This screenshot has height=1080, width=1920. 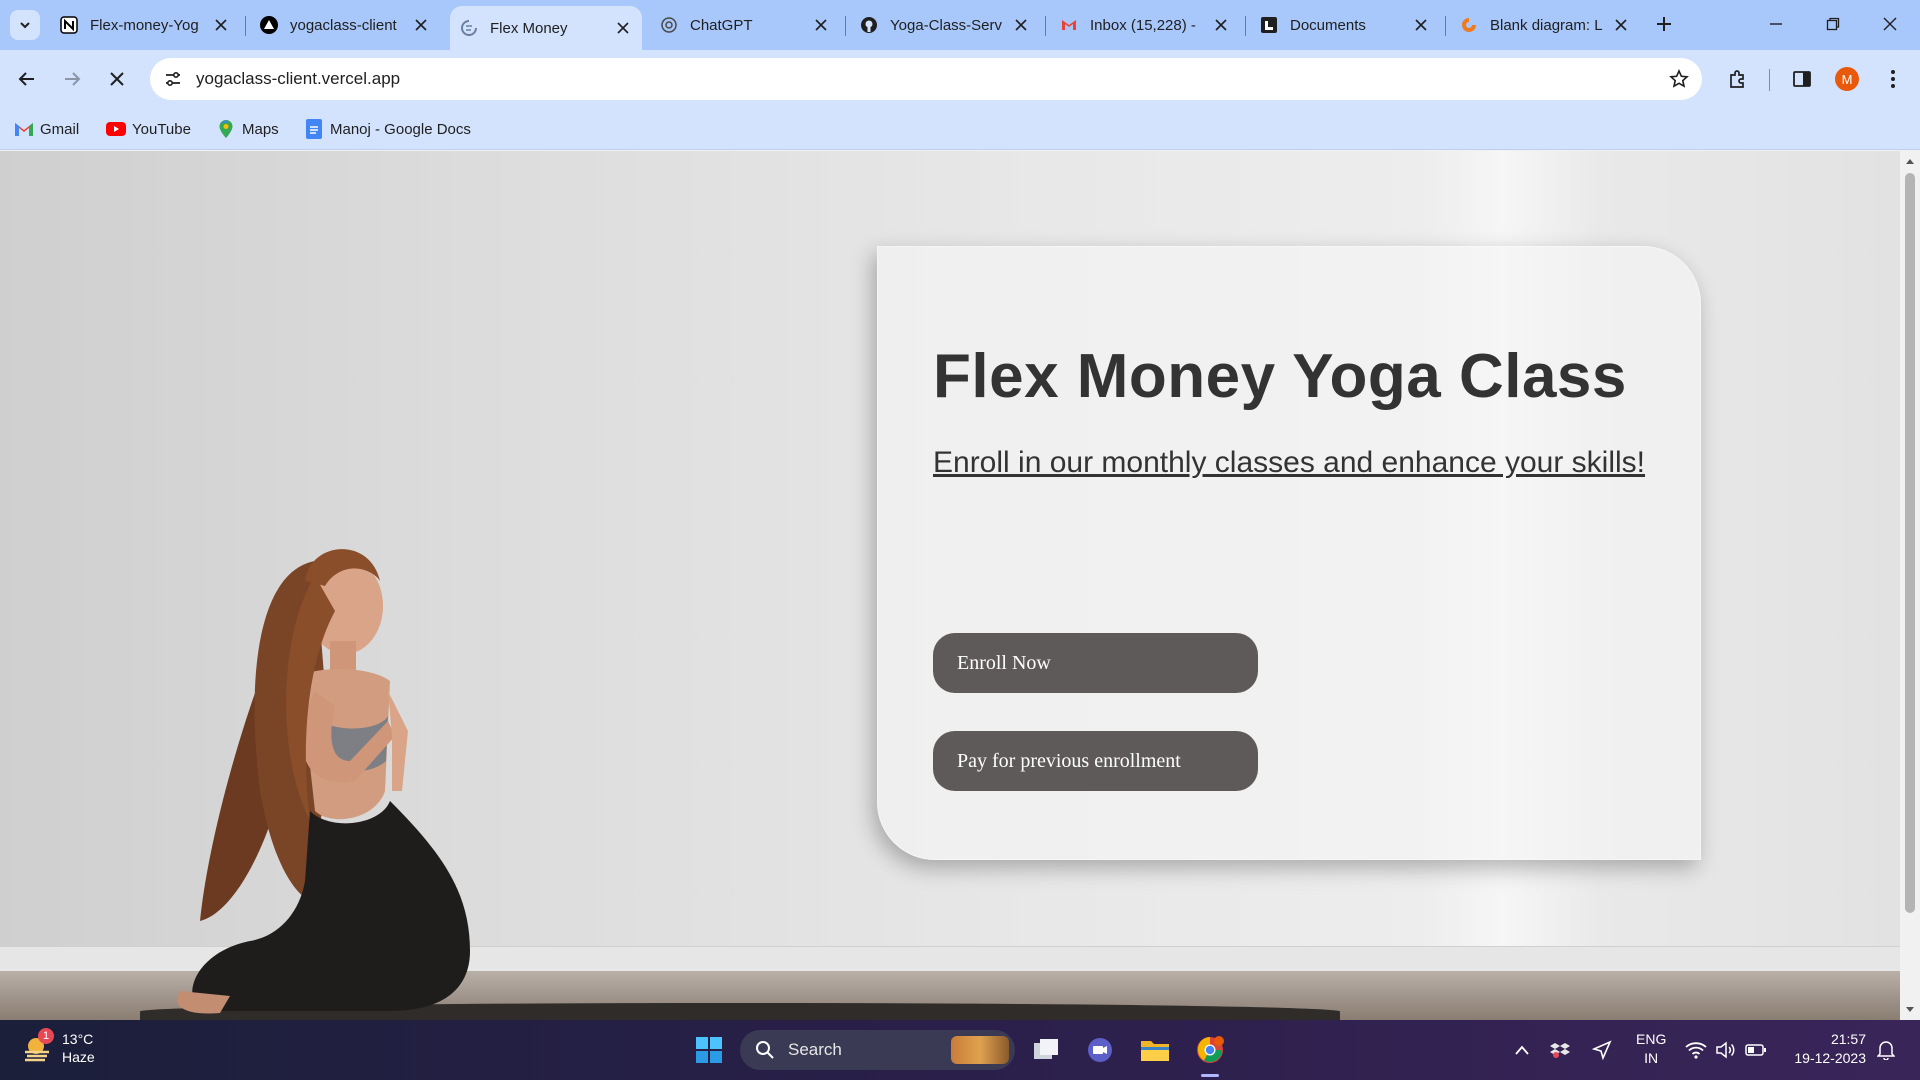 What do you see at coordinates (148, 129) in the screenshot?
I see `bookmark-youtube: YouTube` at bounding box center [148, 129].